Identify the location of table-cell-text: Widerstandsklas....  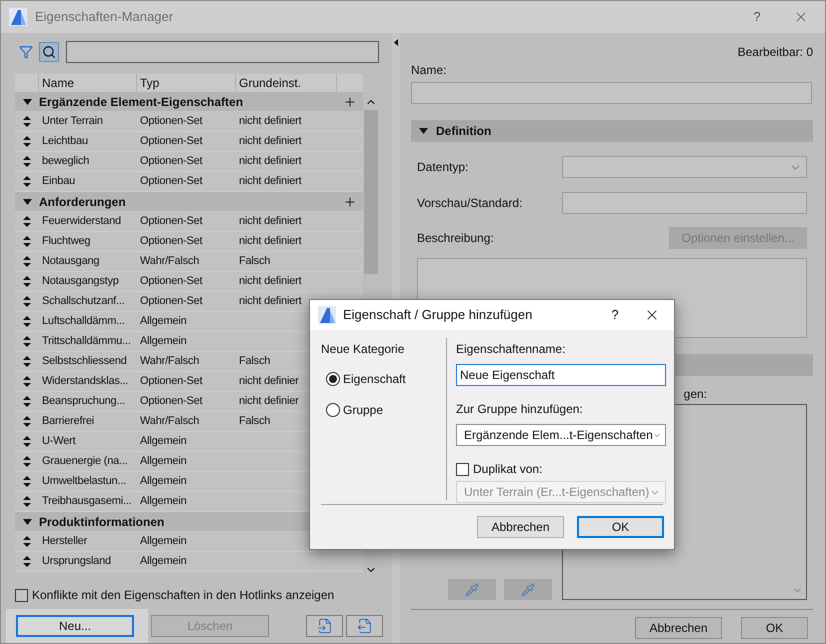
(85, 382).